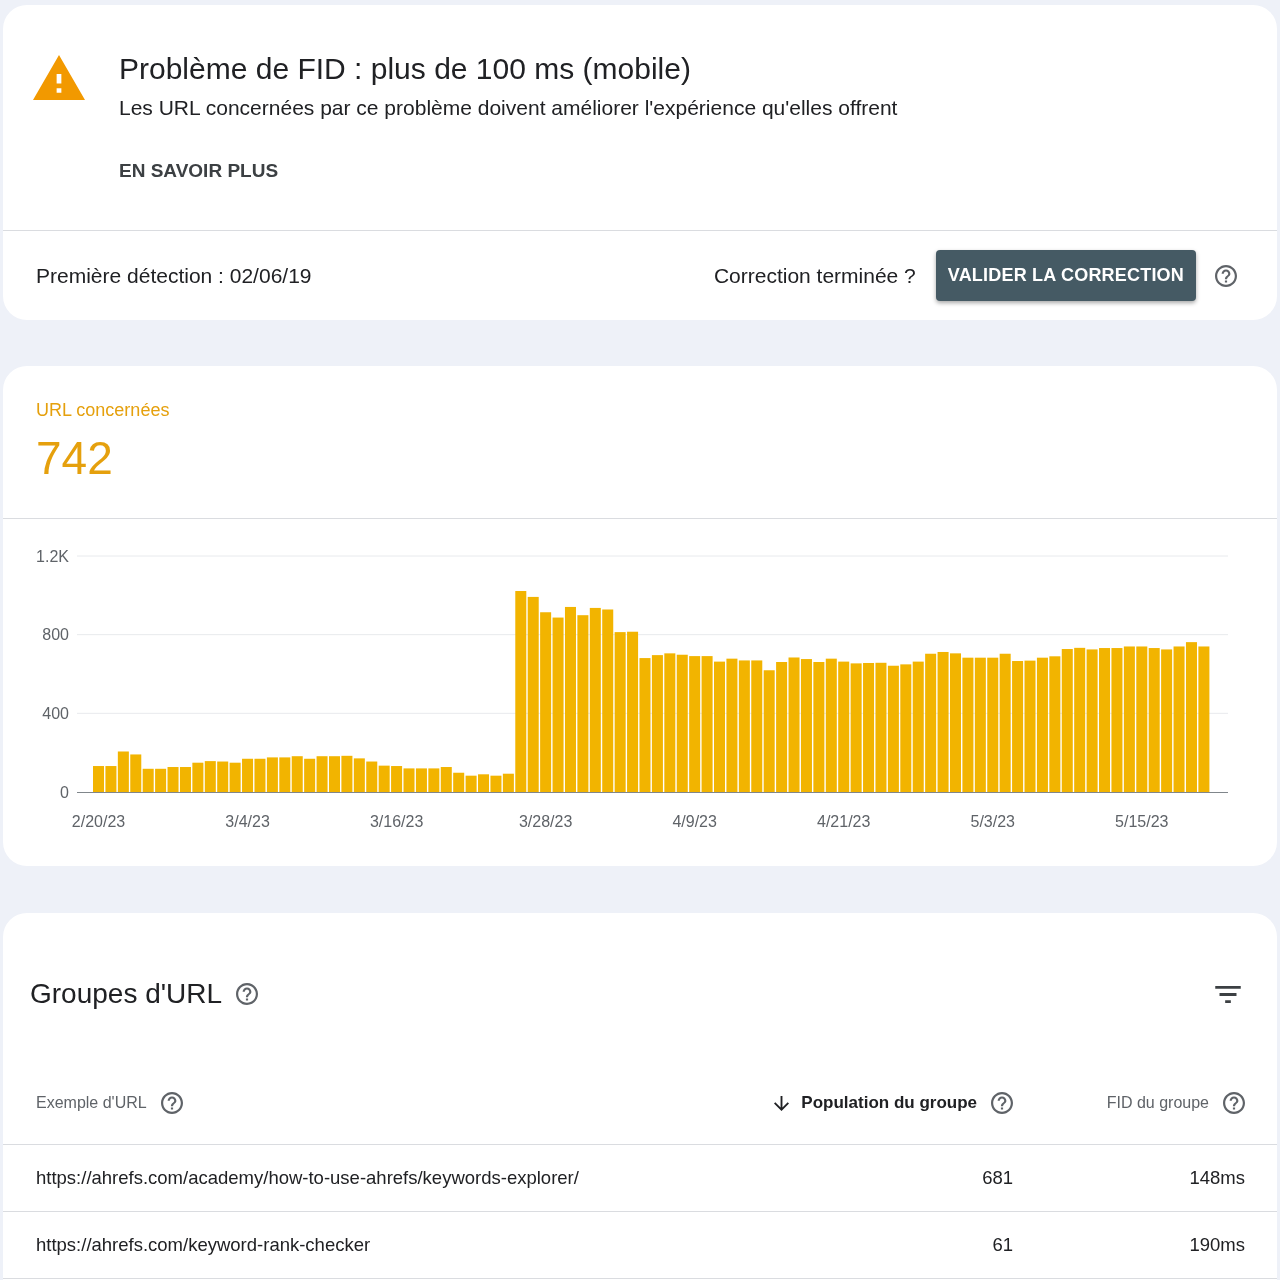 The height and width of the screenshot is (1280, 1280). I want to click on x-axis-label: 4/21/23, so click(844, 821).